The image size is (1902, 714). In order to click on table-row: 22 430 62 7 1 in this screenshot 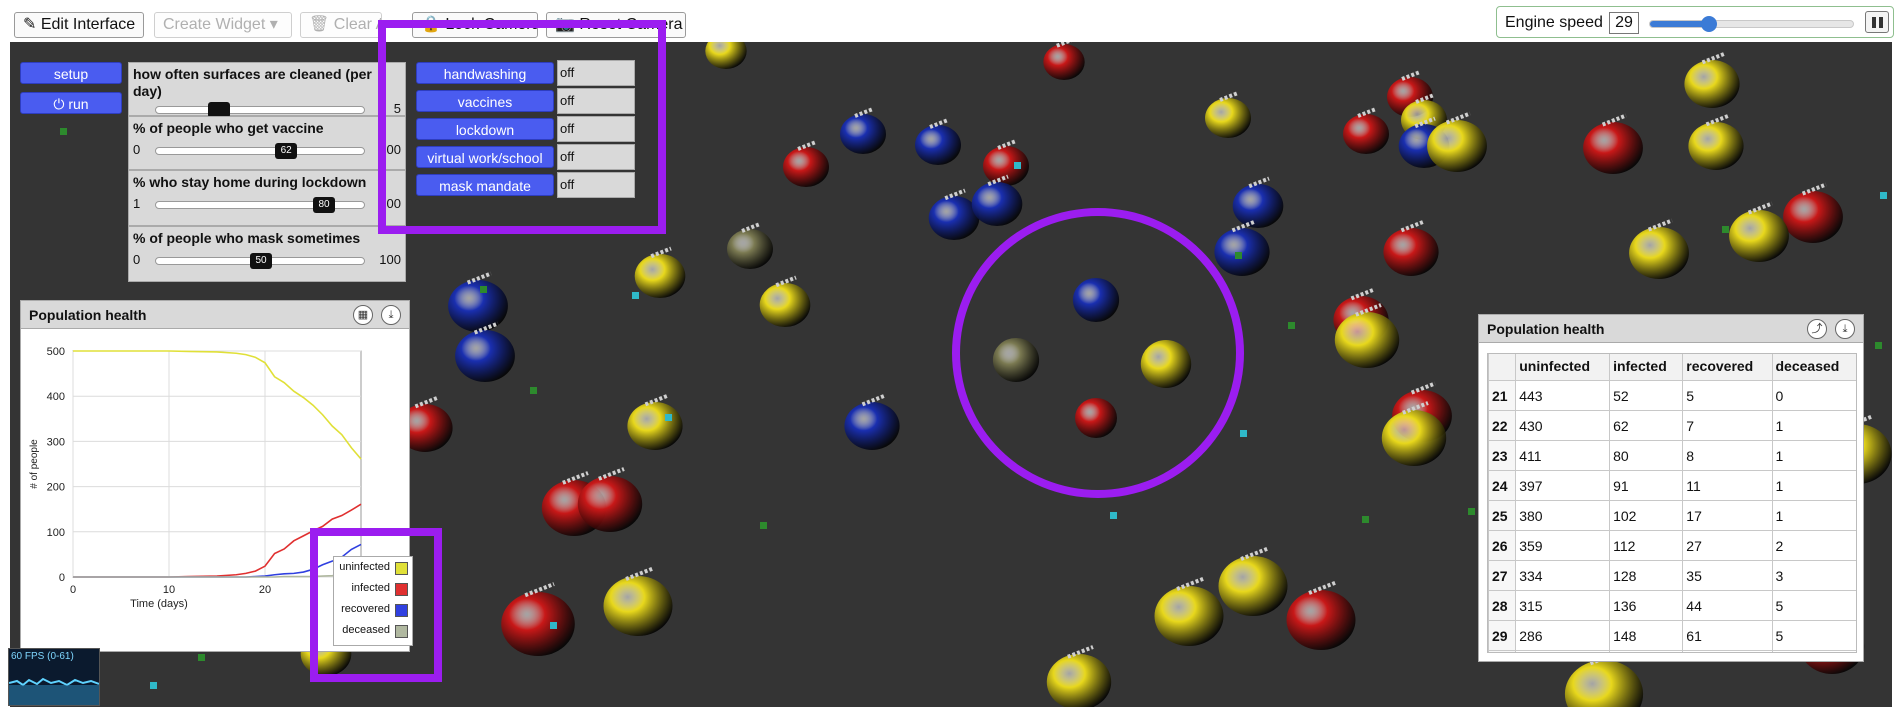, I will do `click(1672, 425)`.